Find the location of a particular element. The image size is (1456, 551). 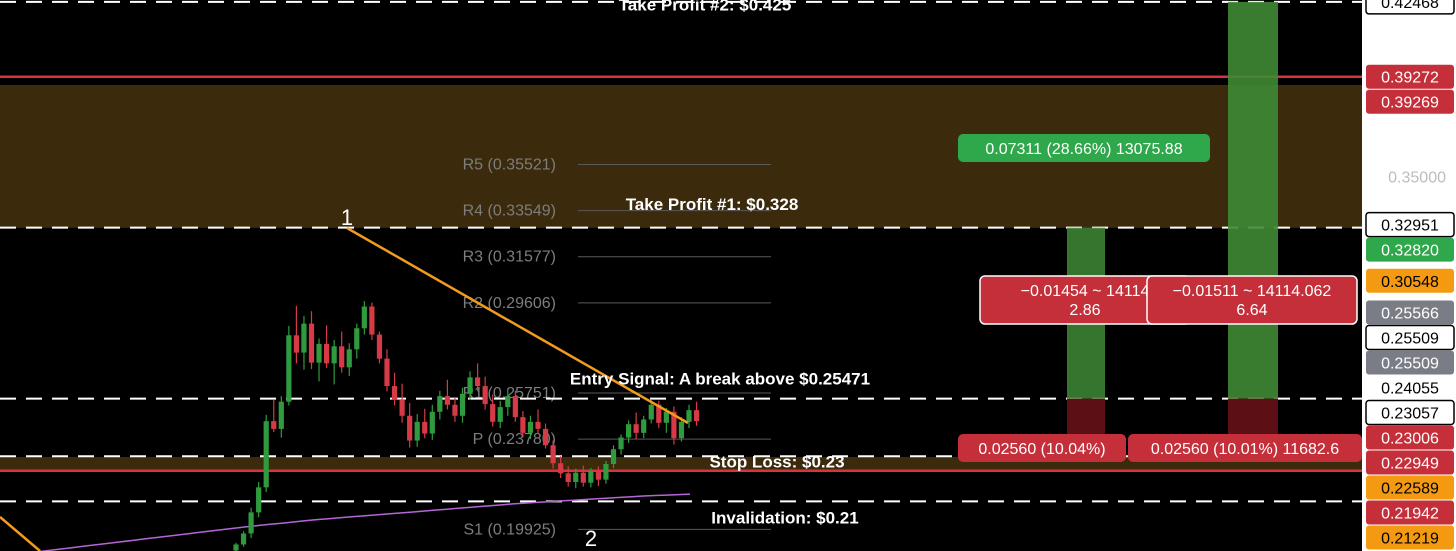

pivot-label: R4 (0.33549) is located at coordinates (509, 211).